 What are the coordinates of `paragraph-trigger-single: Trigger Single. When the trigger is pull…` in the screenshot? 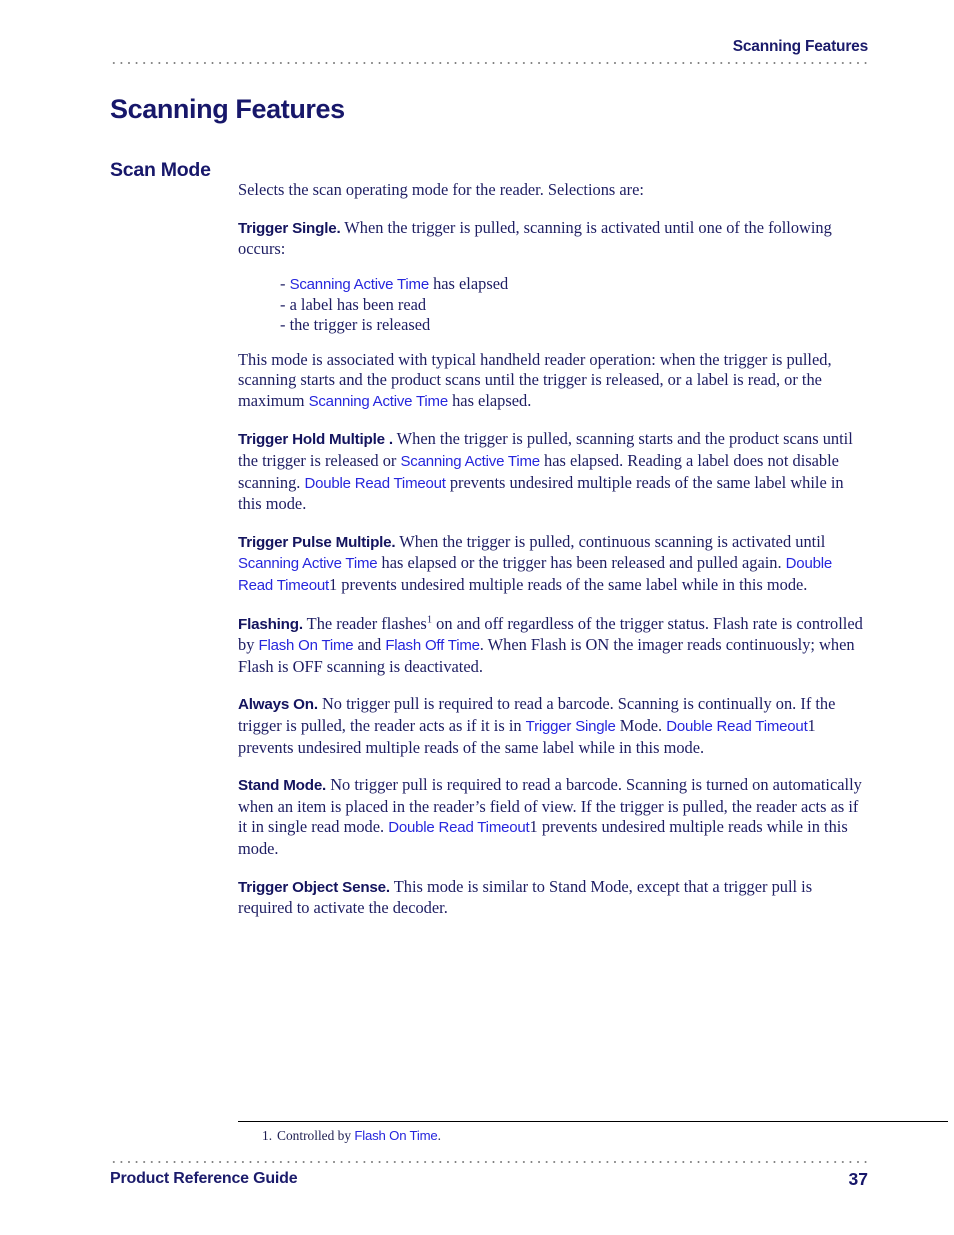 It's located at (553, 239).